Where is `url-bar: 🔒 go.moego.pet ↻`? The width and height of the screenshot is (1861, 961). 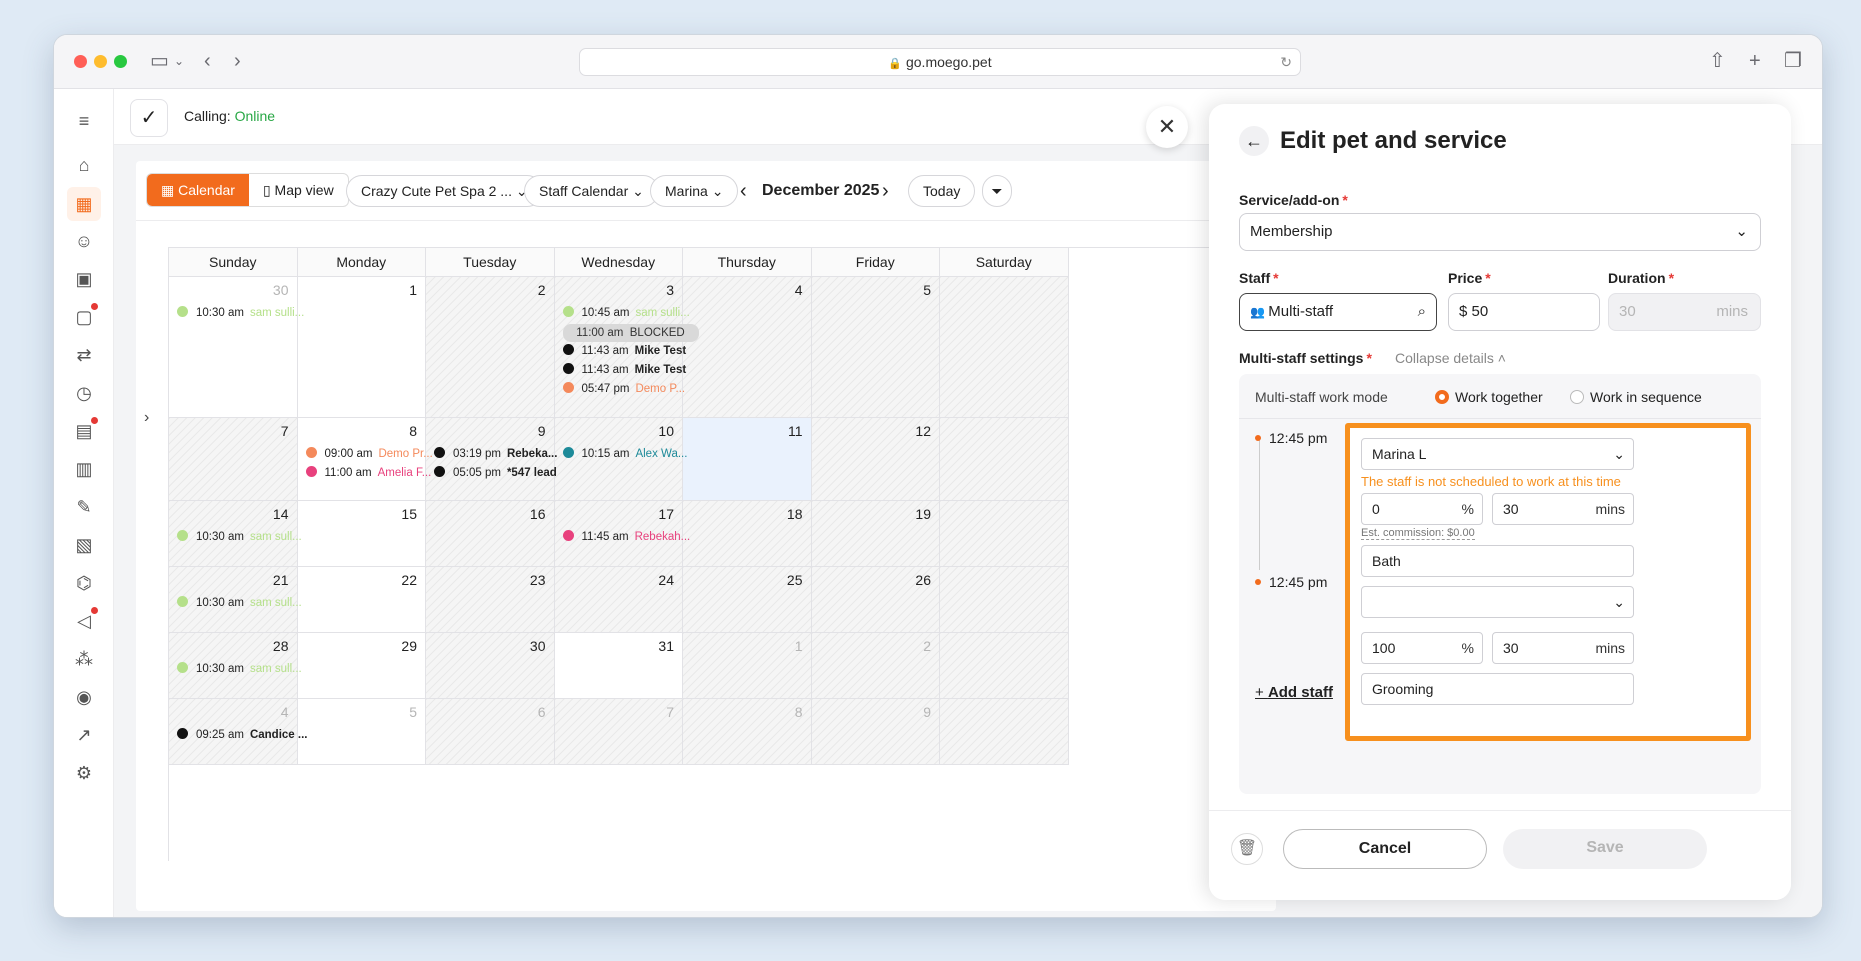
url-bar: 🔒 go.moego.pet ↻ is located at coordinates (940, 62).